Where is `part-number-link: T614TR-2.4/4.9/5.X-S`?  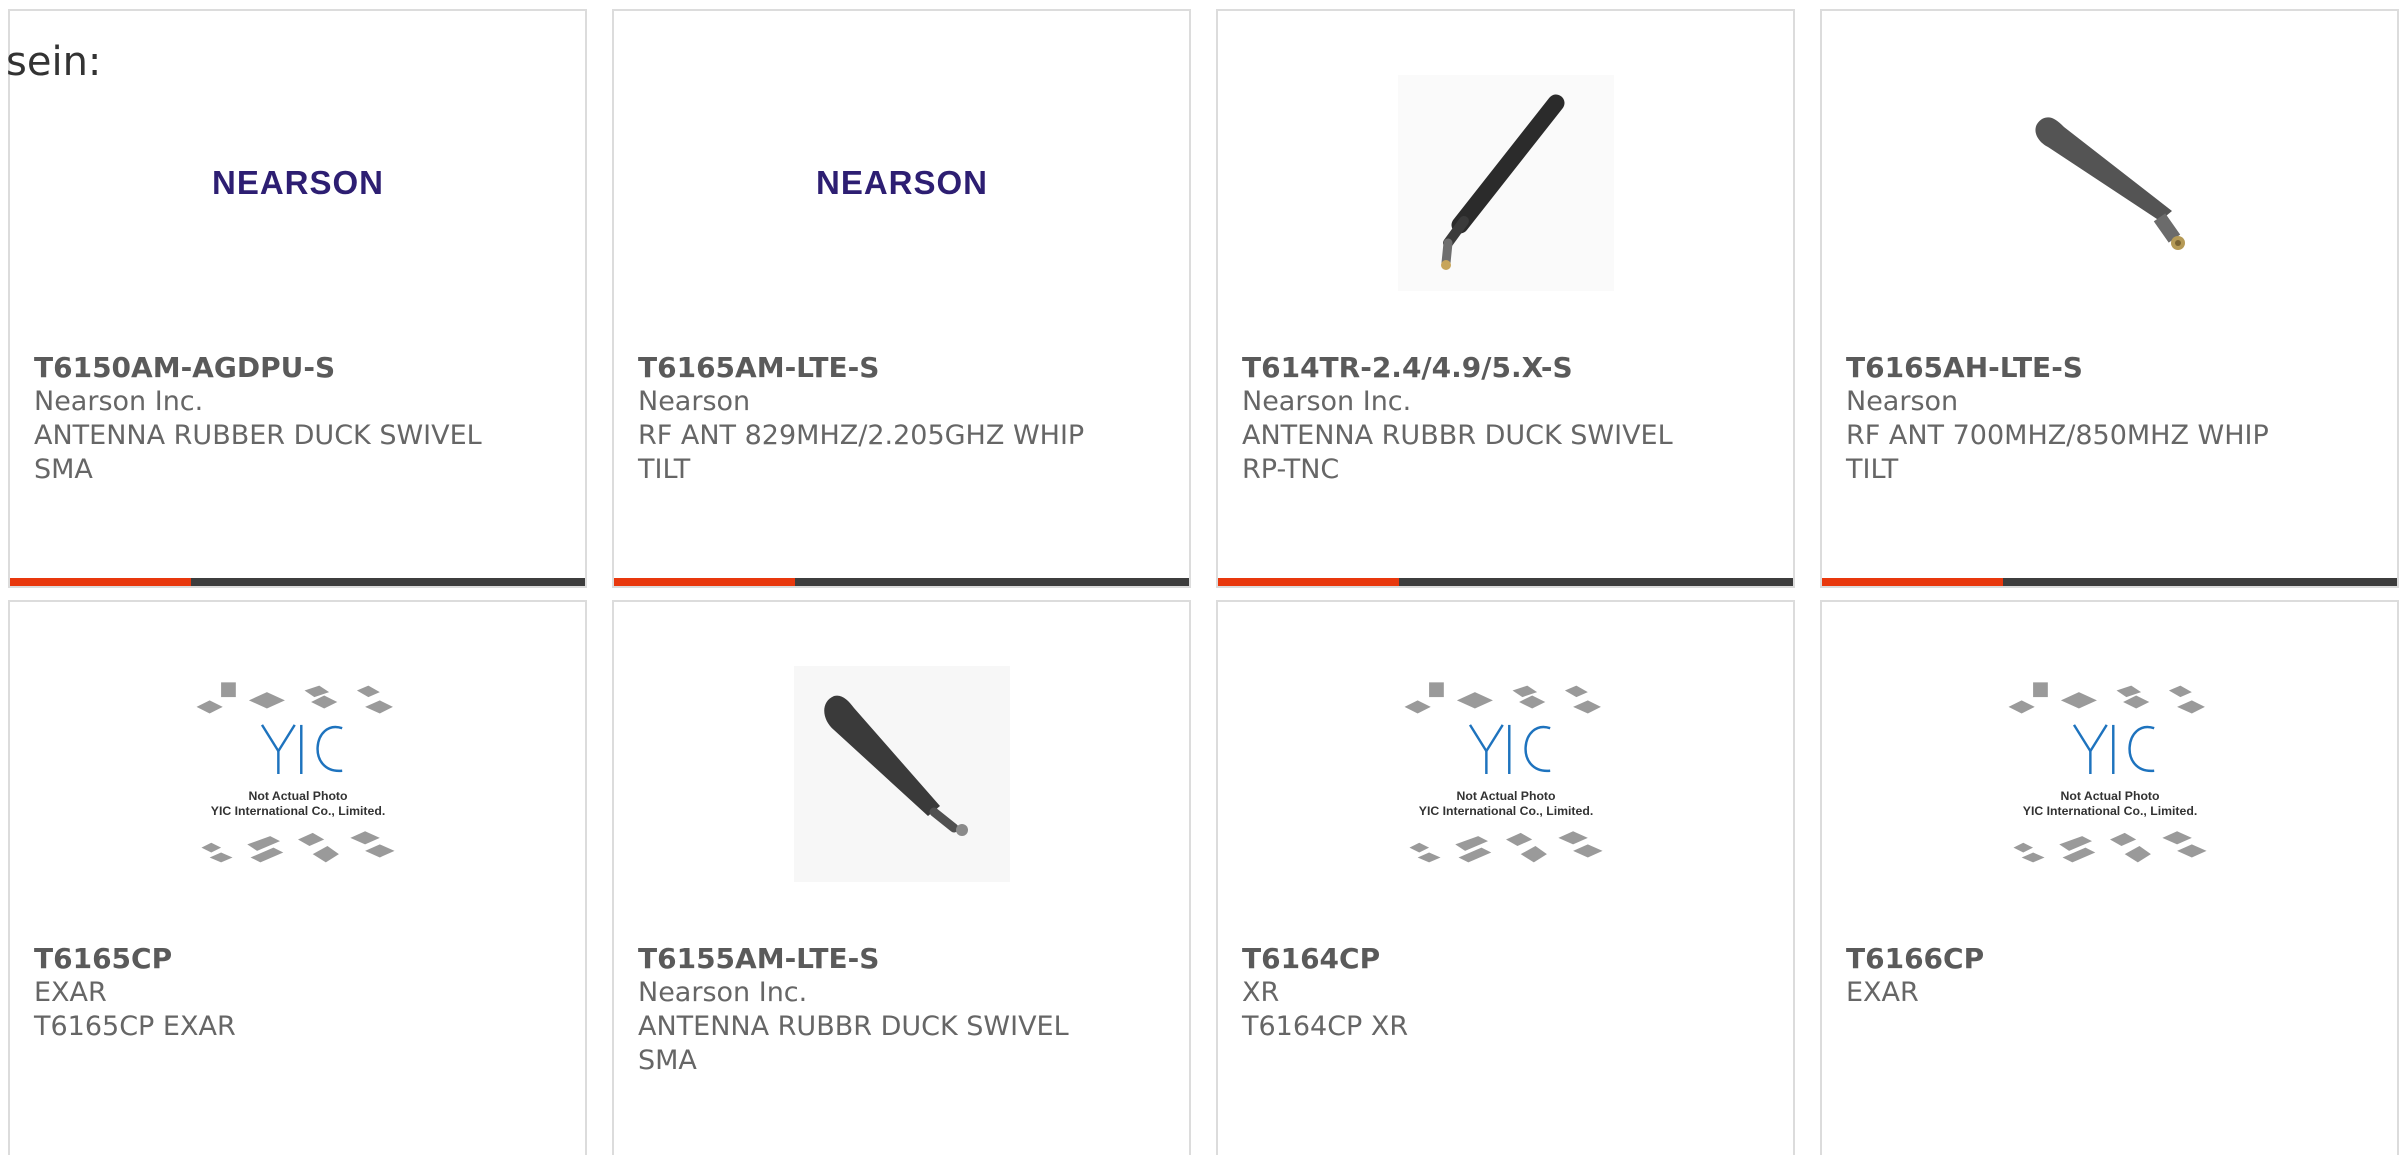 part-number-link: T614TR-2.4/4.9/5.X-S is located at coordinates (1507, 368).